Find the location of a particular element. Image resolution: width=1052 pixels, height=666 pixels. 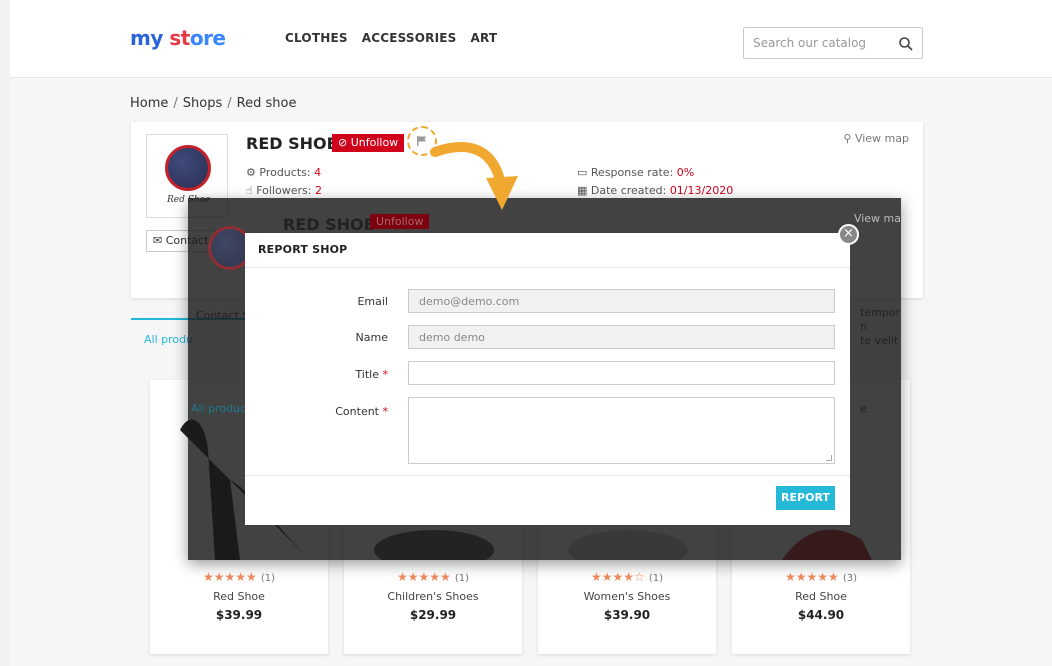

product-name: Women's Shoes is located at coordinates (627, 596).